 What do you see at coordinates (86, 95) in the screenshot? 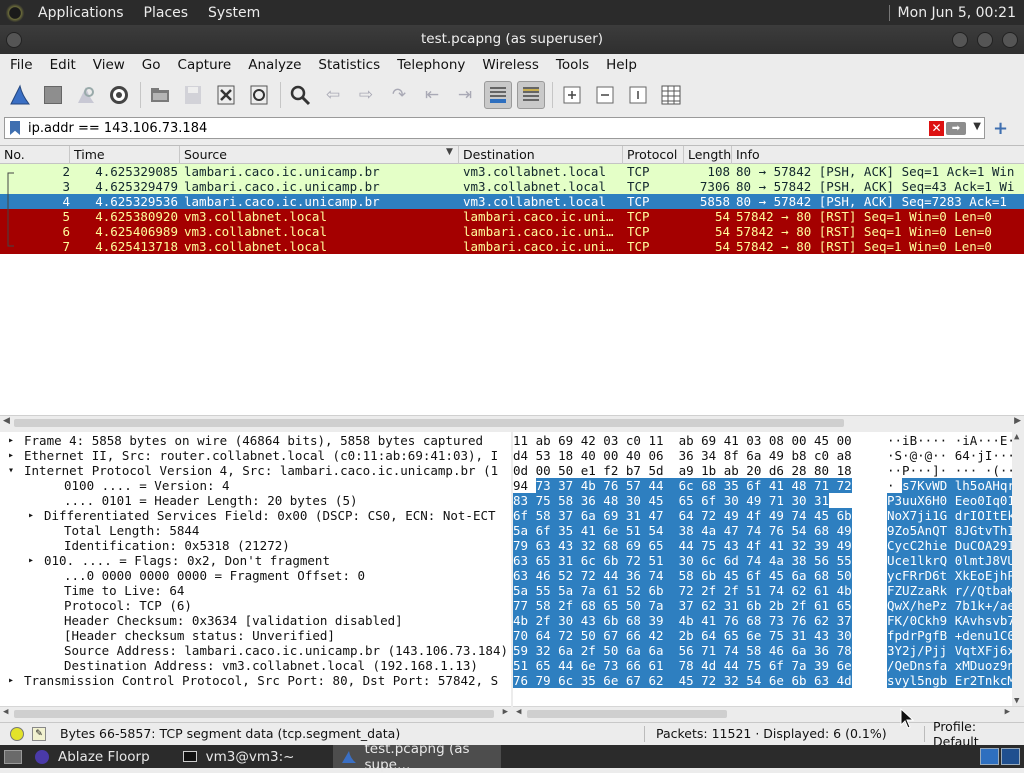
I see `restart-icon` at bounding box center [86, 95].